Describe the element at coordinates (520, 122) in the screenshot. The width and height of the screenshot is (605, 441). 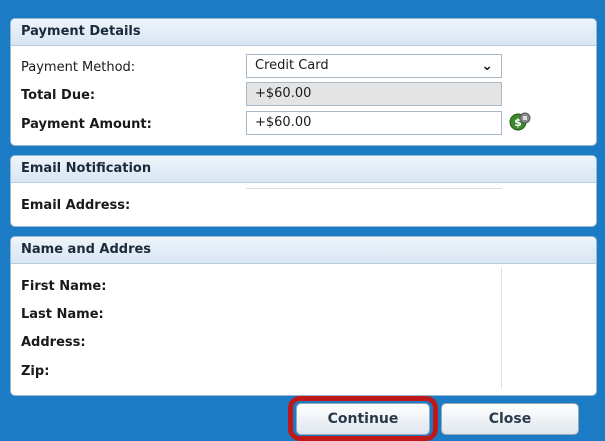
I see `money-calculator-icon: $` at that location.